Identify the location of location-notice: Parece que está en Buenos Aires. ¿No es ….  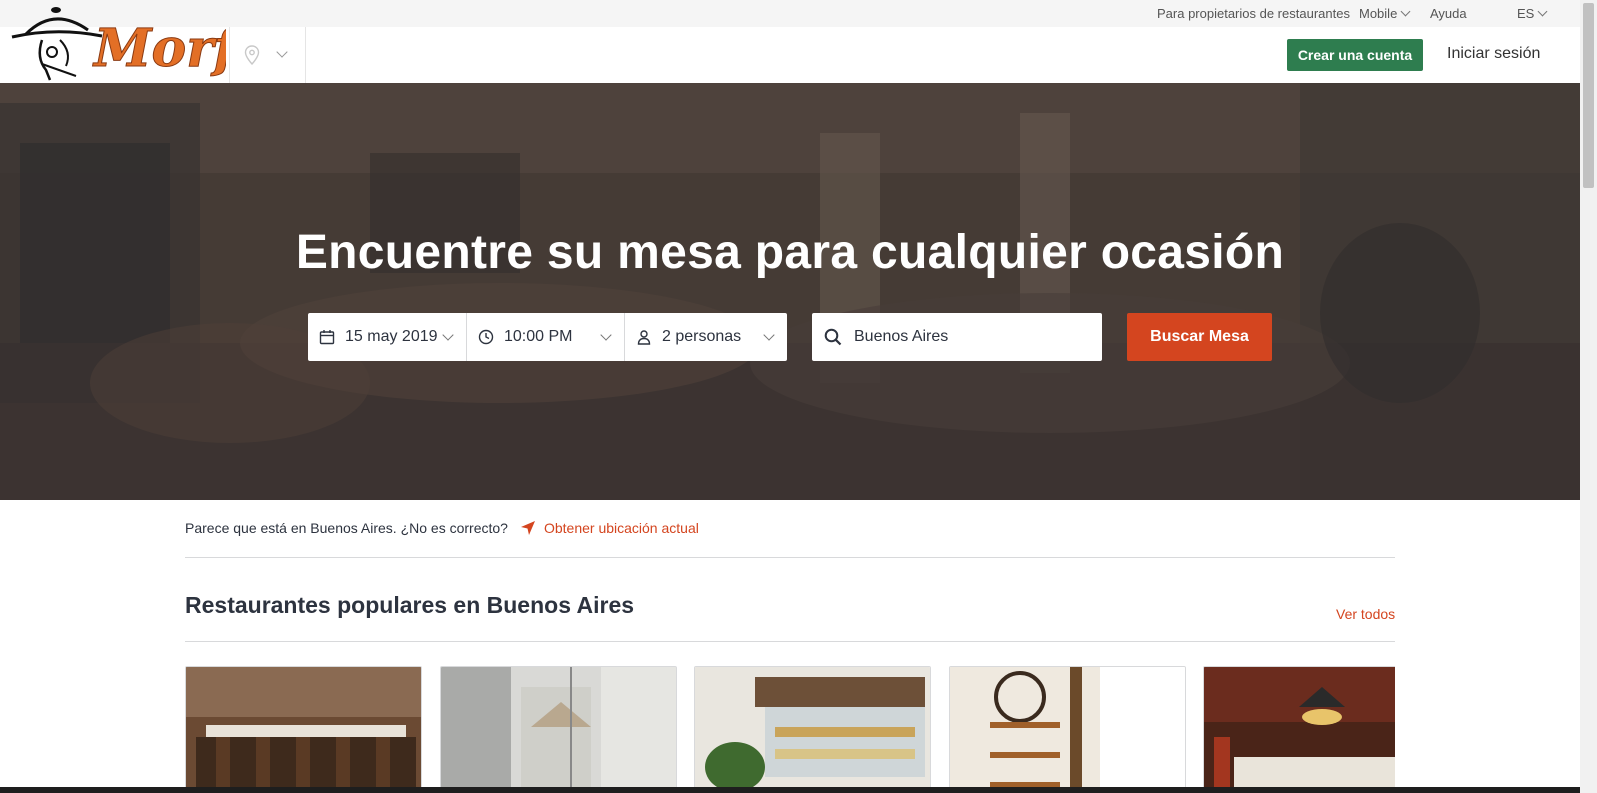
(442, 528).